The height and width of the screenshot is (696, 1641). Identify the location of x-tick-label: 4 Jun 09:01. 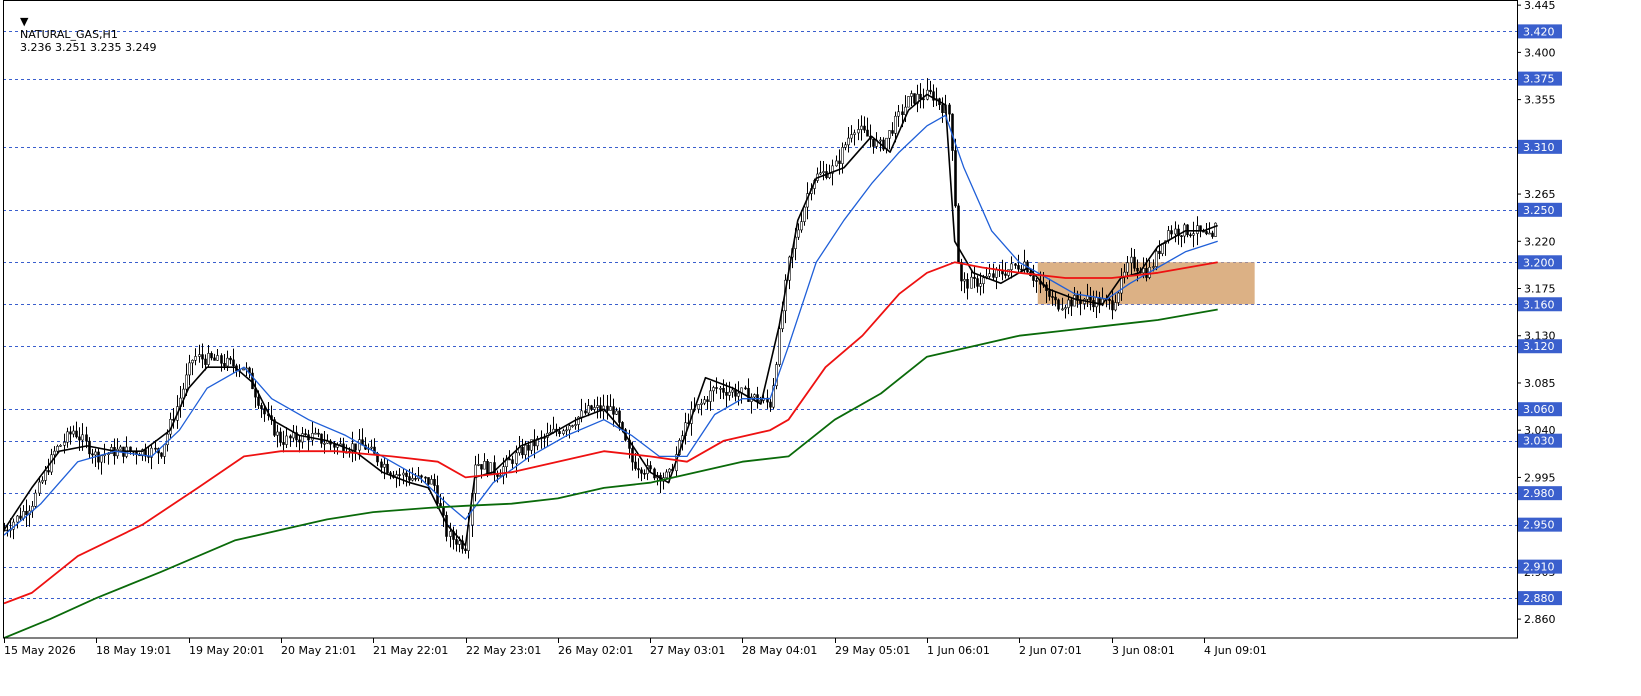
(1235, 650).